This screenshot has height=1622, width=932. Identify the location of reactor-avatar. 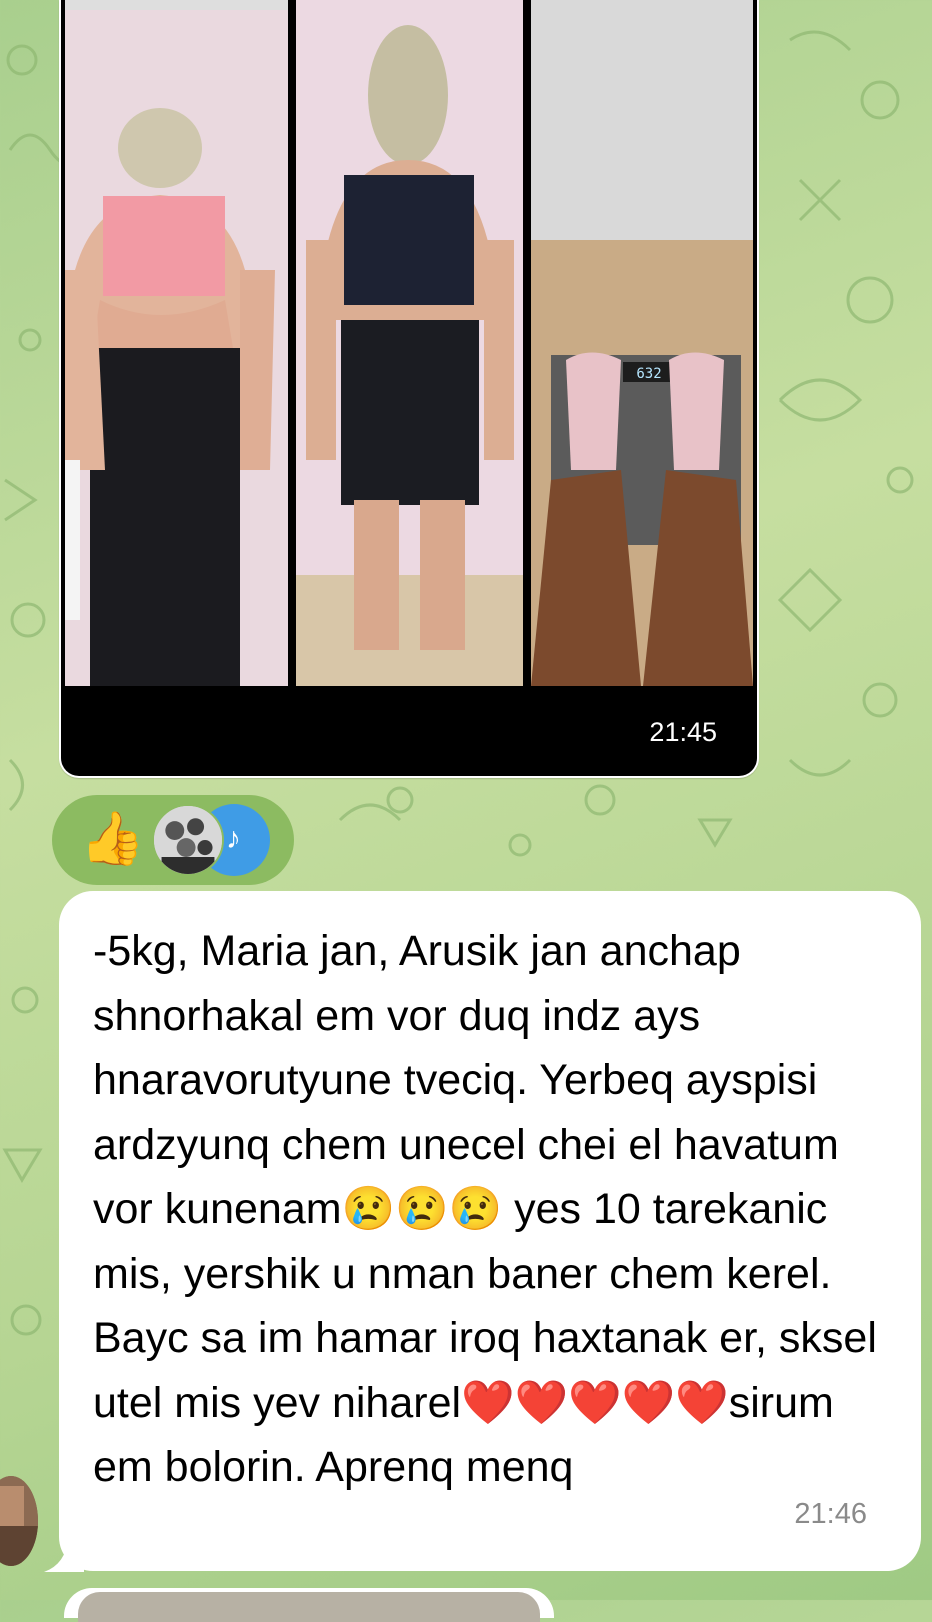
(188, 840).